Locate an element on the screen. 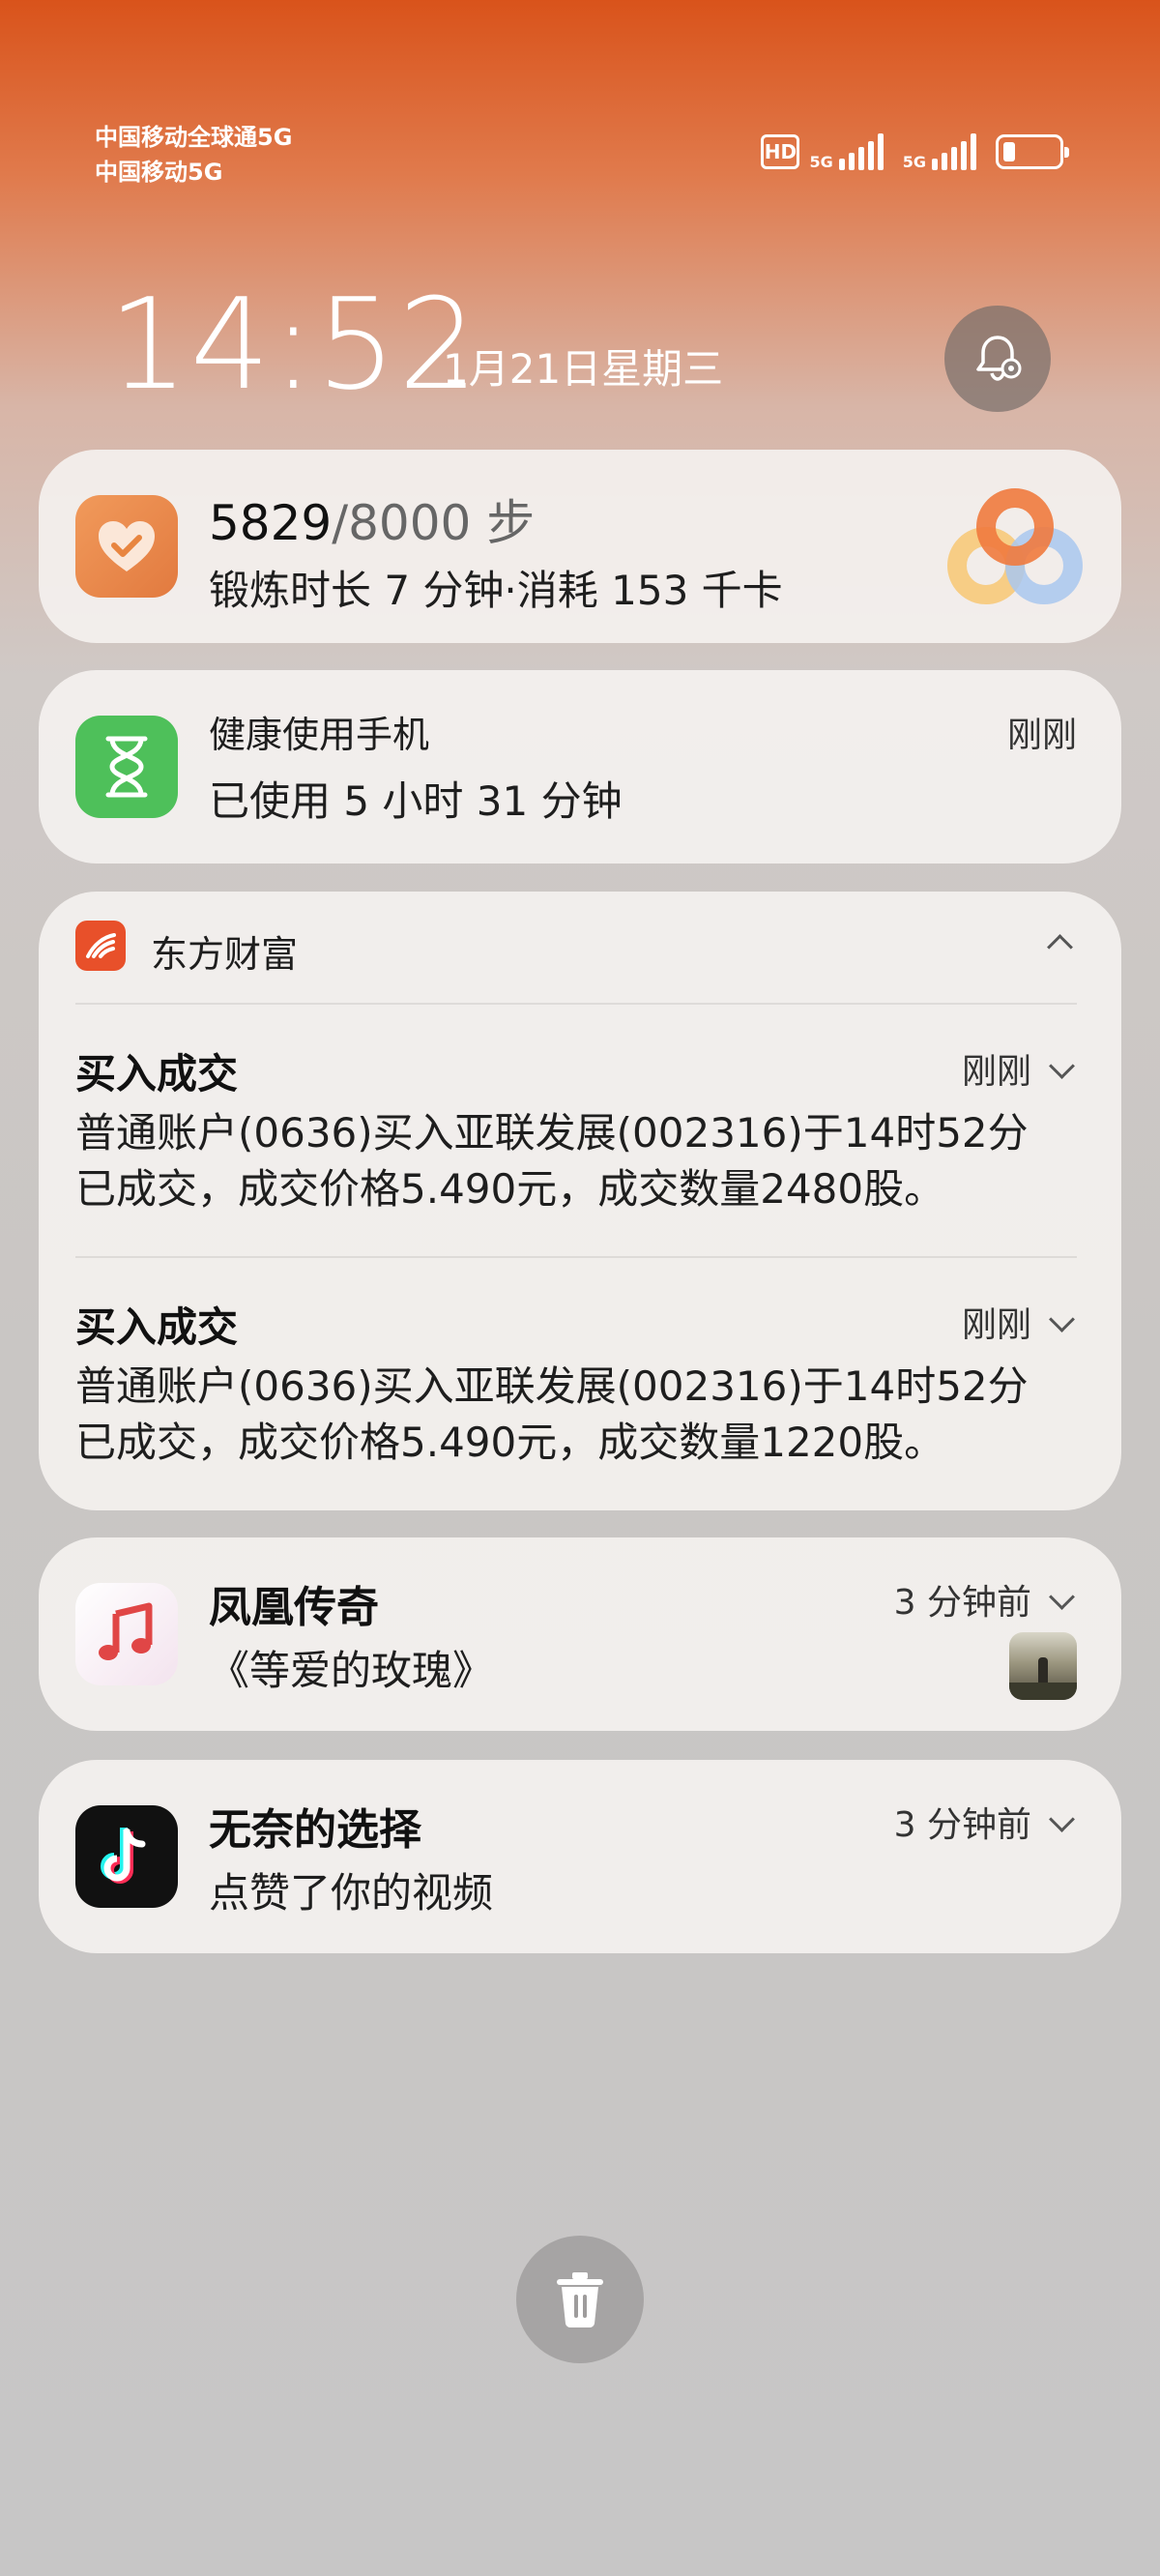 The height and width of the screenshot is (2576, 1160). steps-goal: /8000 步 is located at coordinates (434, 523).